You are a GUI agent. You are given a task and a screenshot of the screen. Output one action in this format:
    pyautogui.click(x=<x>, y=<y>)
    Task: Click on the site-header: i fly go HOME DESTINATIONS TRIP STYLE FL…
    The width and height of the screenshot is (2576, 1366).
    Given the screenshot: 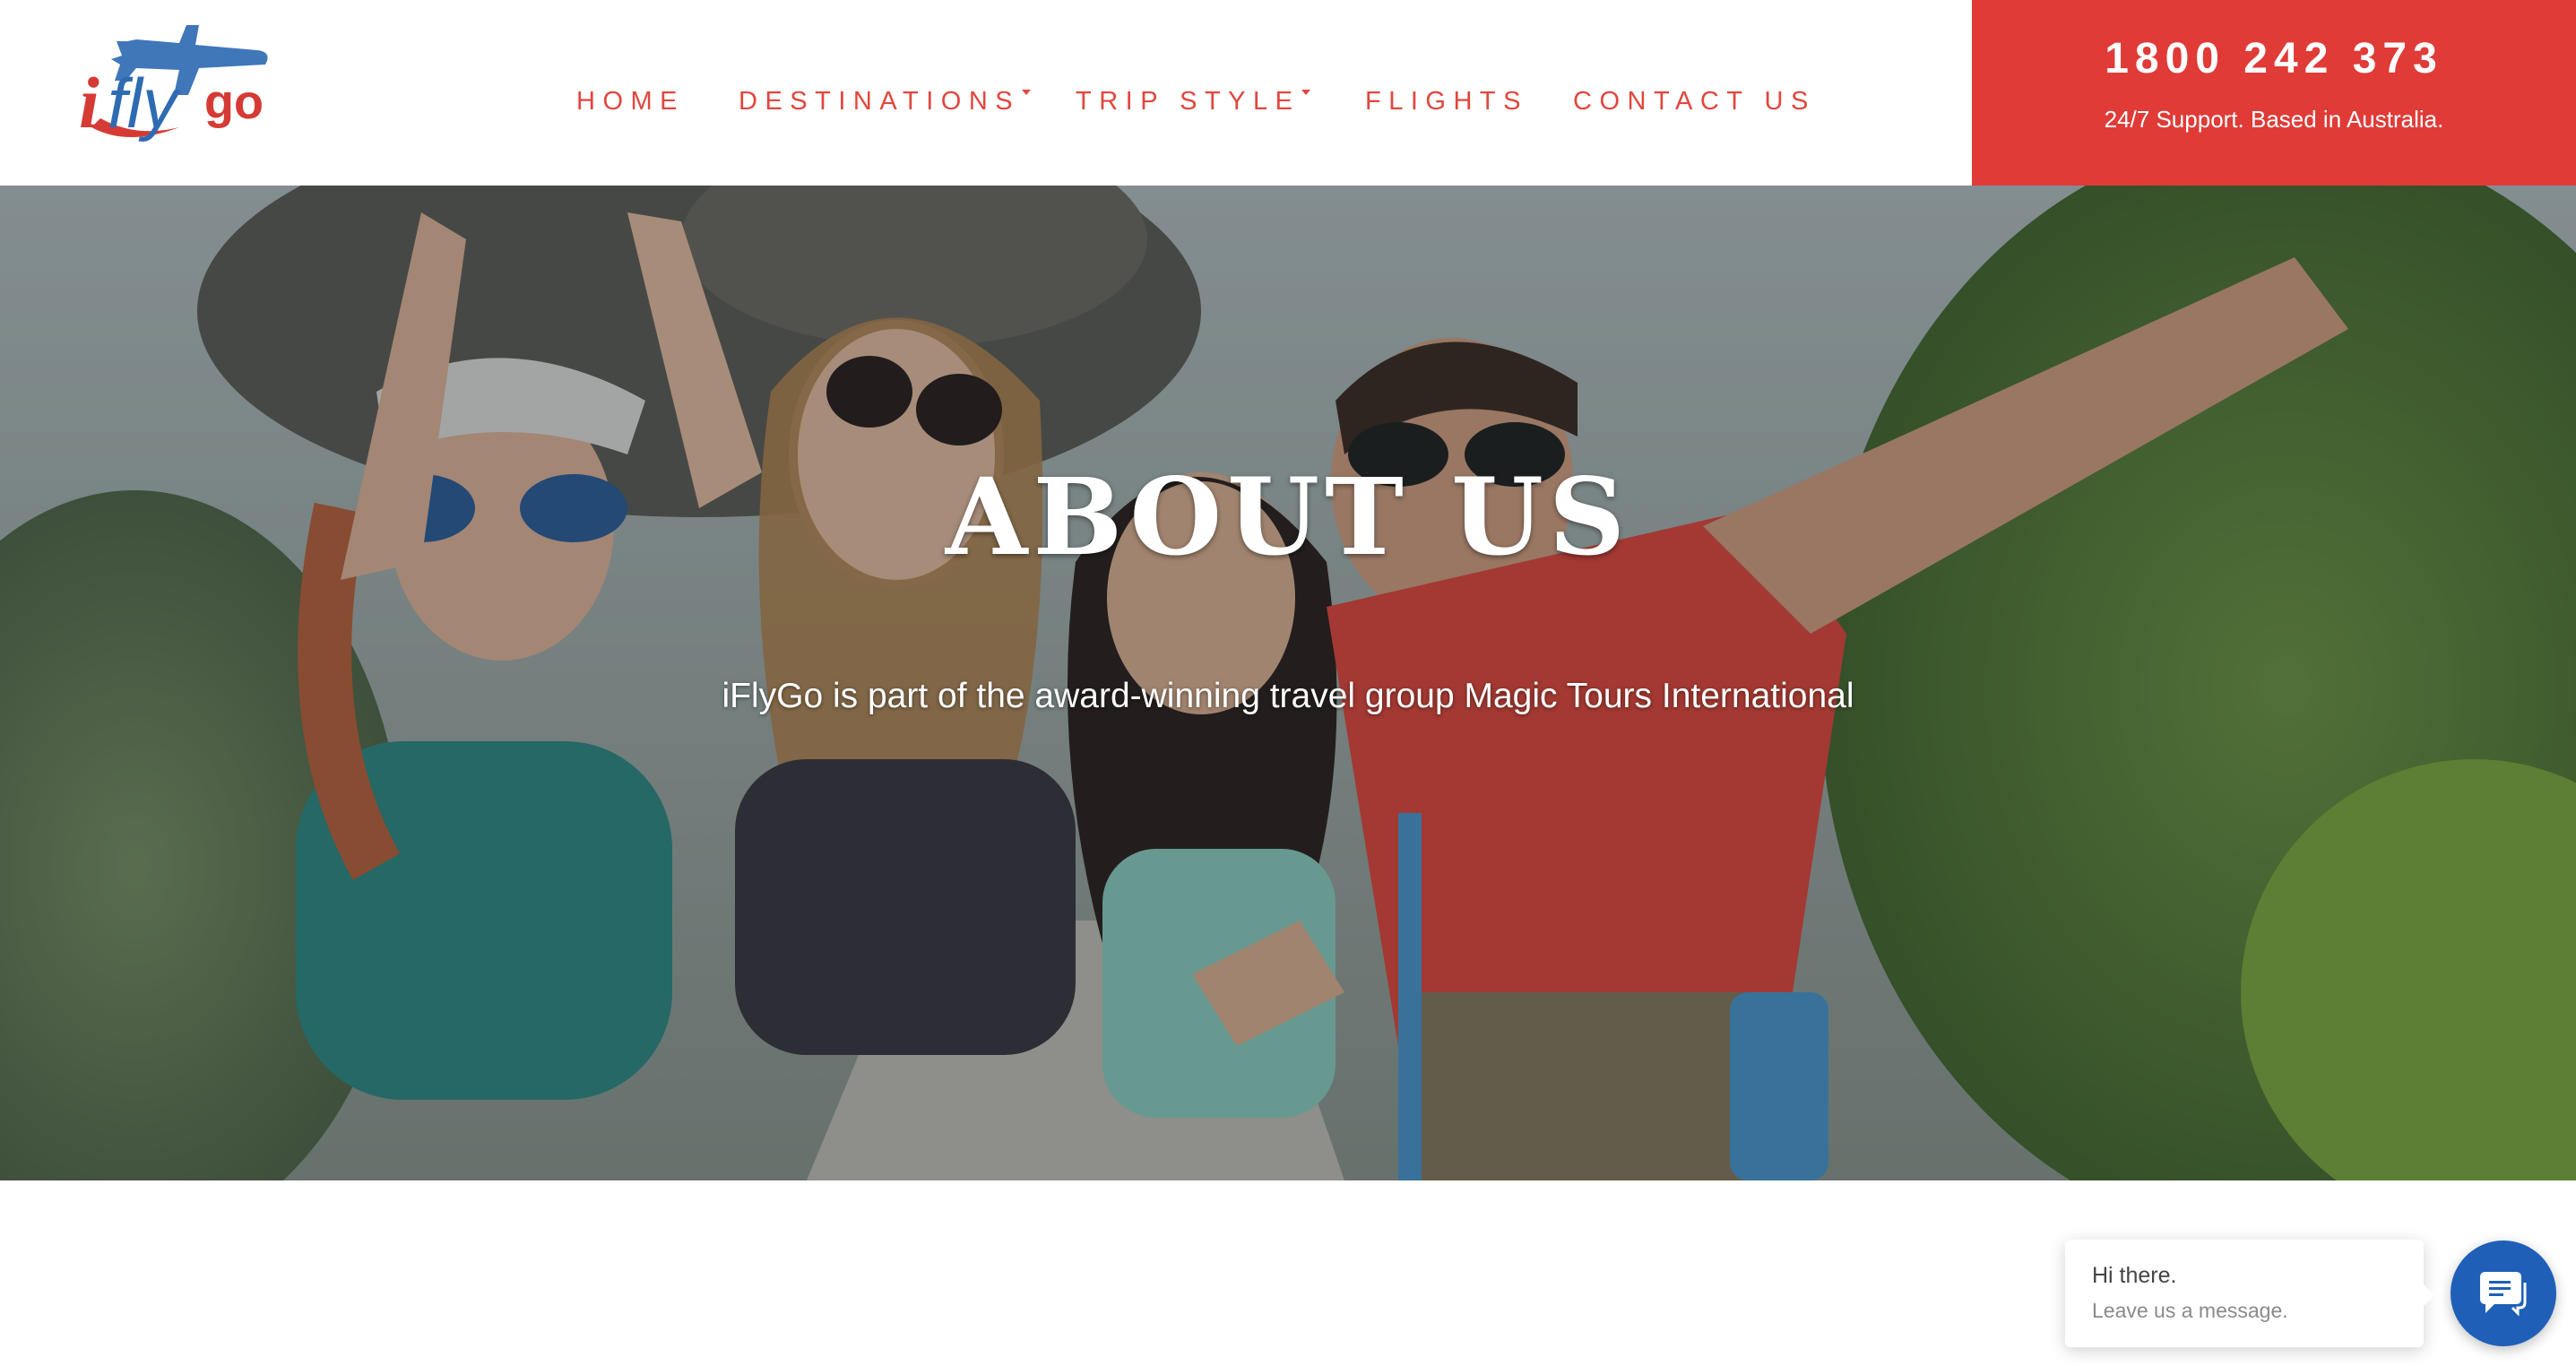 What is the action you would take?
    pyautogui.click(x=1288, y=93)
    